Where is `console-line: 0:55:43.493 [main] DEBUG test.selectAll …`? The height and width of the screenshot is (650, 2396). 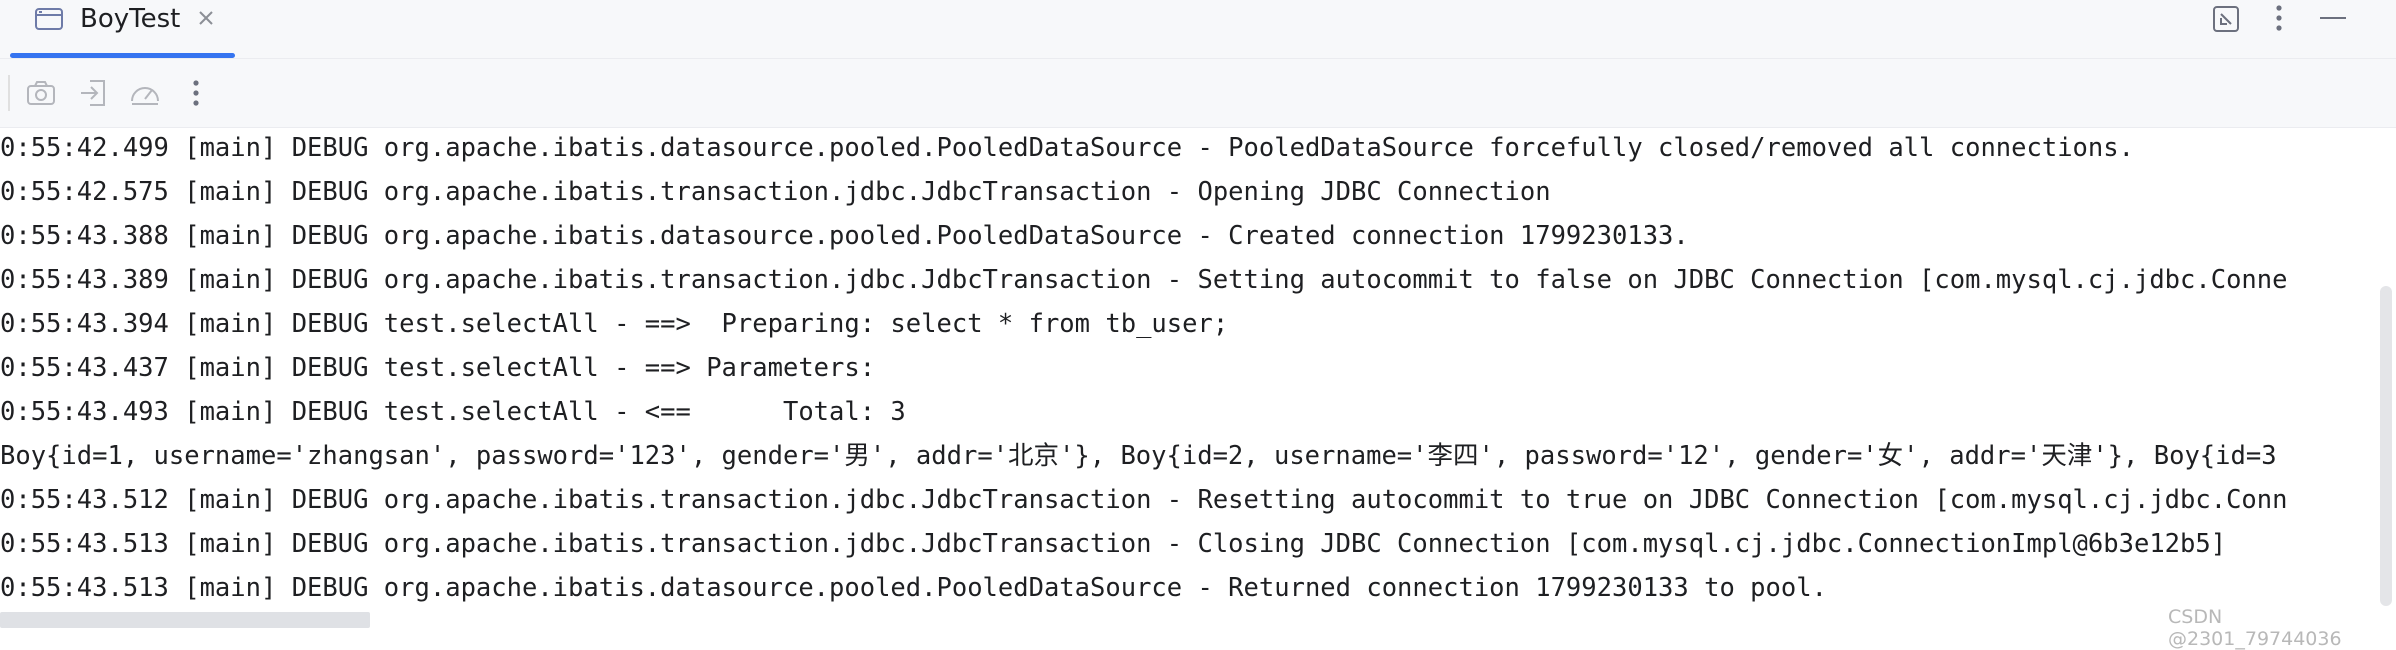 console-line: 0:55:43.493 [main] DEBUG test.selectAll … is located at coordinates (453, 412).